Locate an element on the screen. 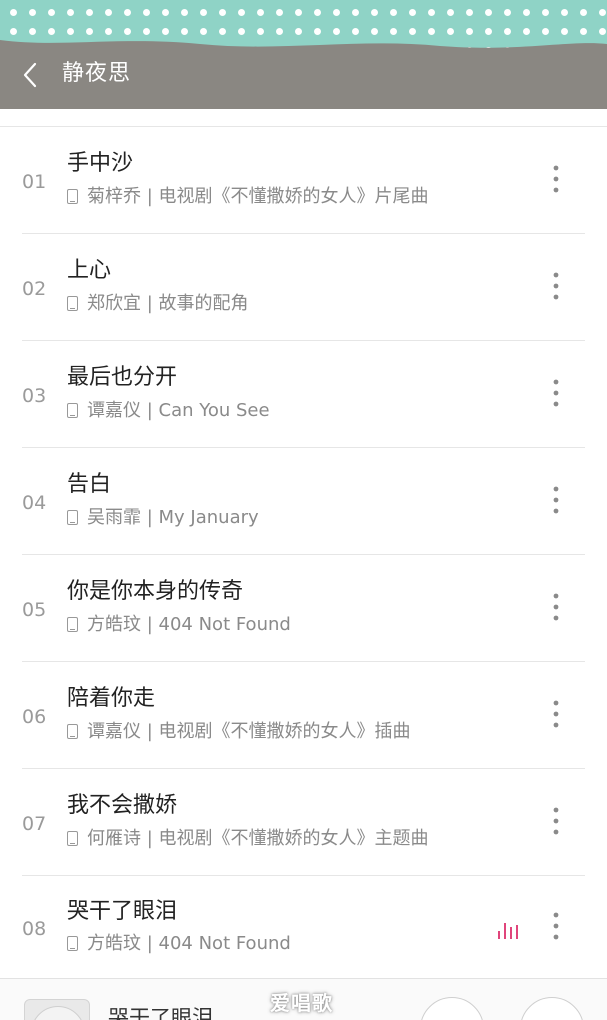 This screenshot has width=607, height=1020. song-row-05: 05 你是你本身的传奇 方皓玟 | 404 Not Found is located at coordinates (303, 608).